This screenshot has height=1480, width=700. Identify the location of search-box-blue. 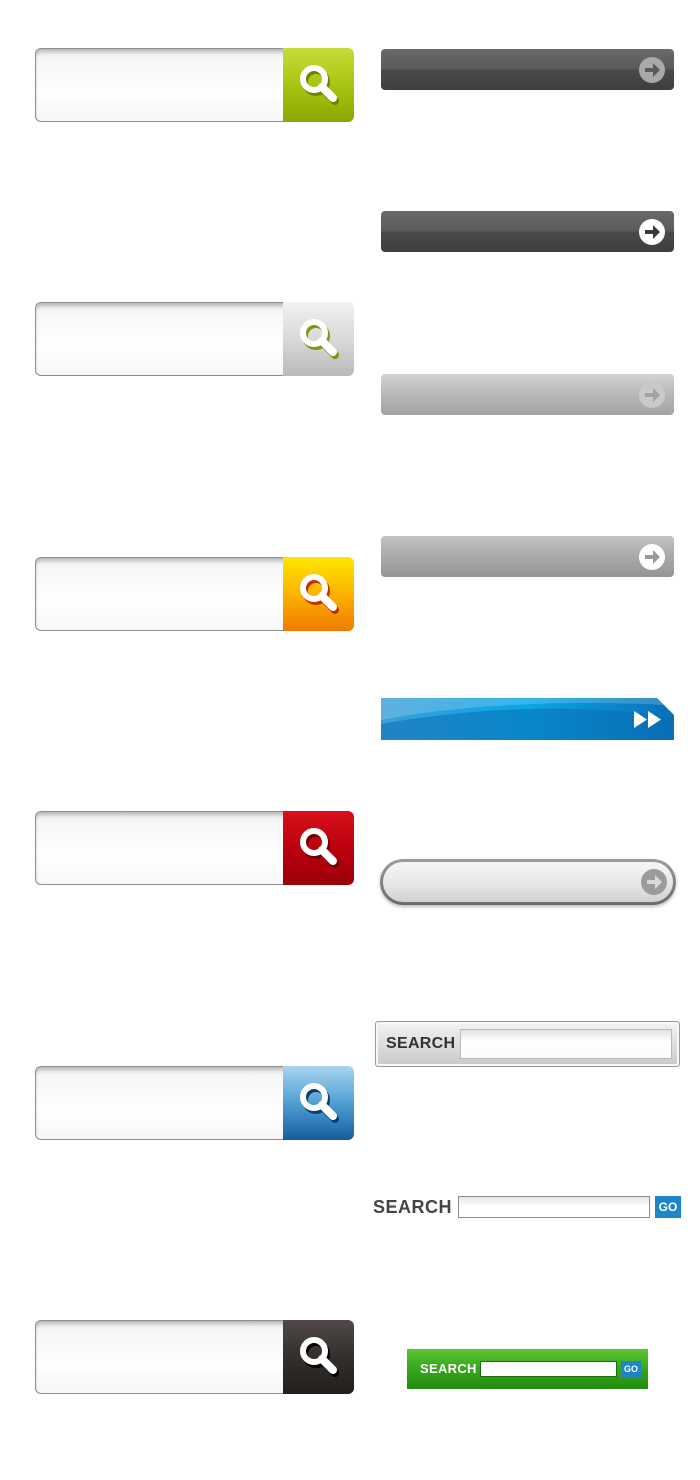
(194, 1103).